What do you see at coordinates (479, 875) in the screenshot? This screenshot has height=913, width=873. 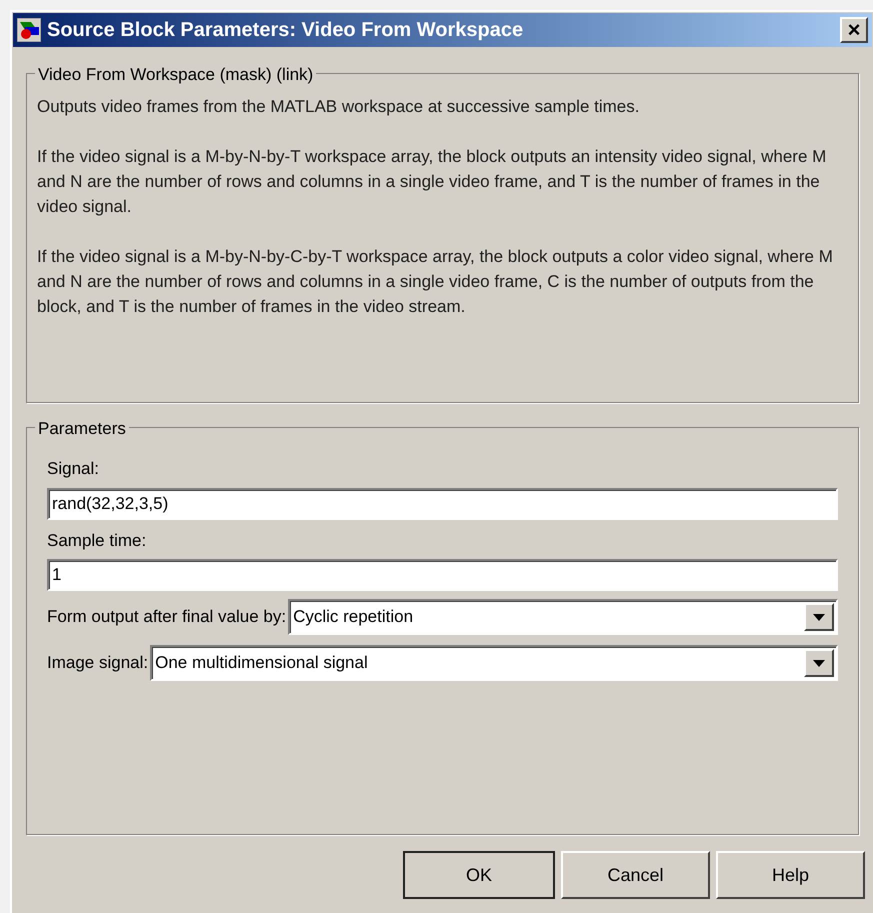 I see `dialog-button: OK` at bounding box center [479, 875].